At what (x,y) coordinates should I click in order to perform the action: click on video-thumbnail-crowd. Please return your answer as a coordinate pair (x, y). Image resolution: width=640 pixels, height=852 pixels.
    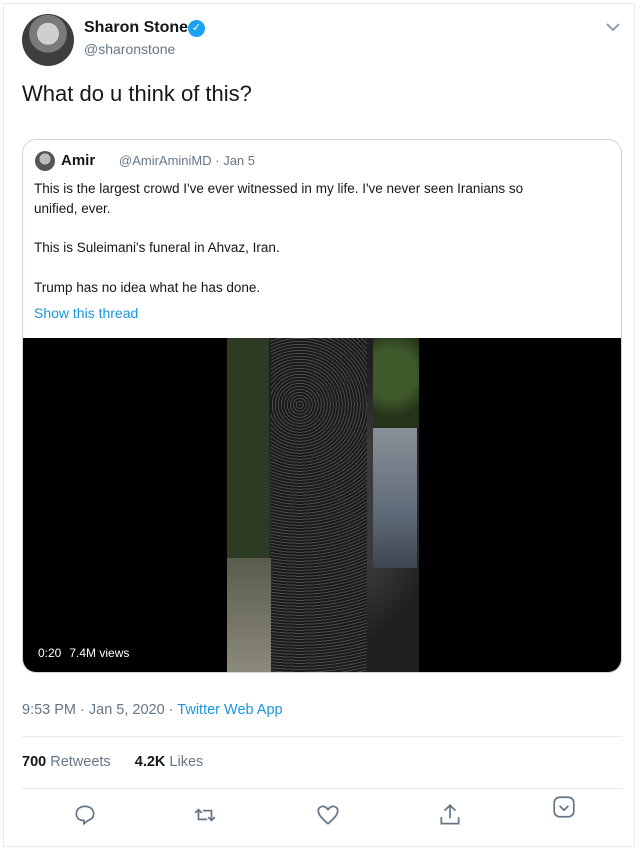
    Looking at the image, I should click on (319, 505).